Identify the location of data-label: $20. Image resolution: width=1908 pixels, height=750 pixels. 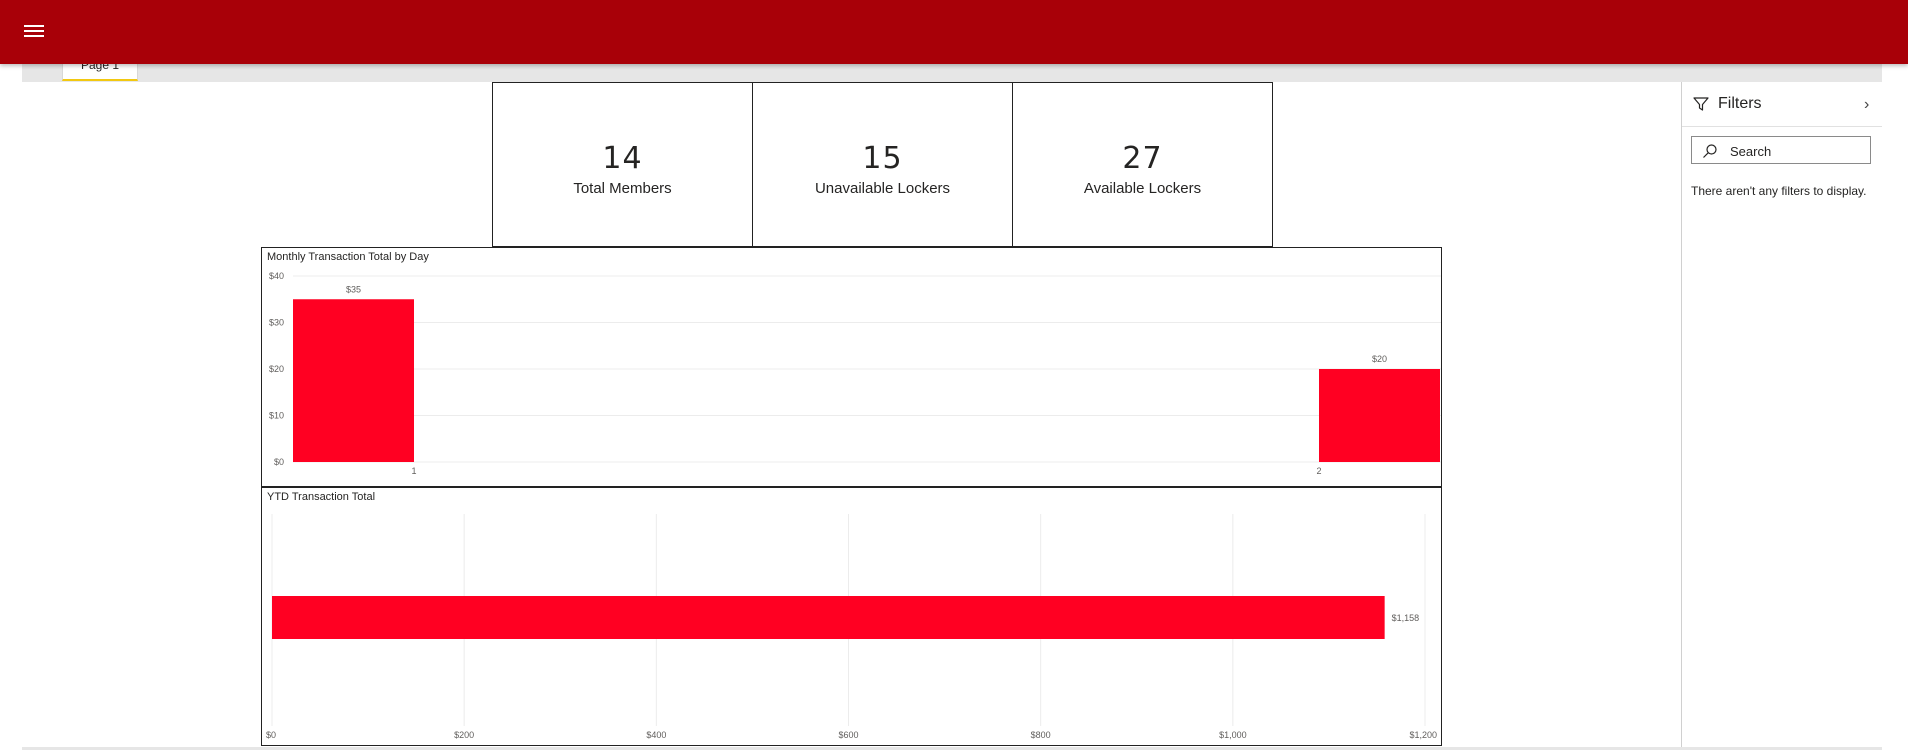
(1379, 359).